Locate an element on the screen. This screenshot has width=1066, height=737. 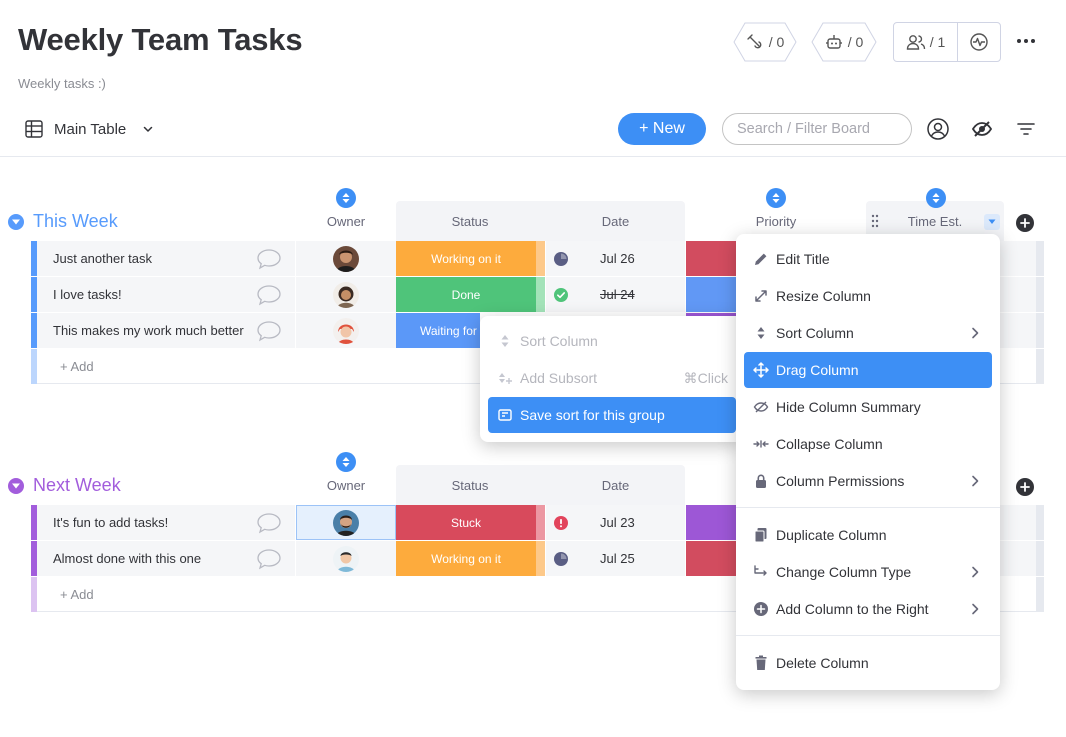
integrations-icon is located at coordinates (755, 42).